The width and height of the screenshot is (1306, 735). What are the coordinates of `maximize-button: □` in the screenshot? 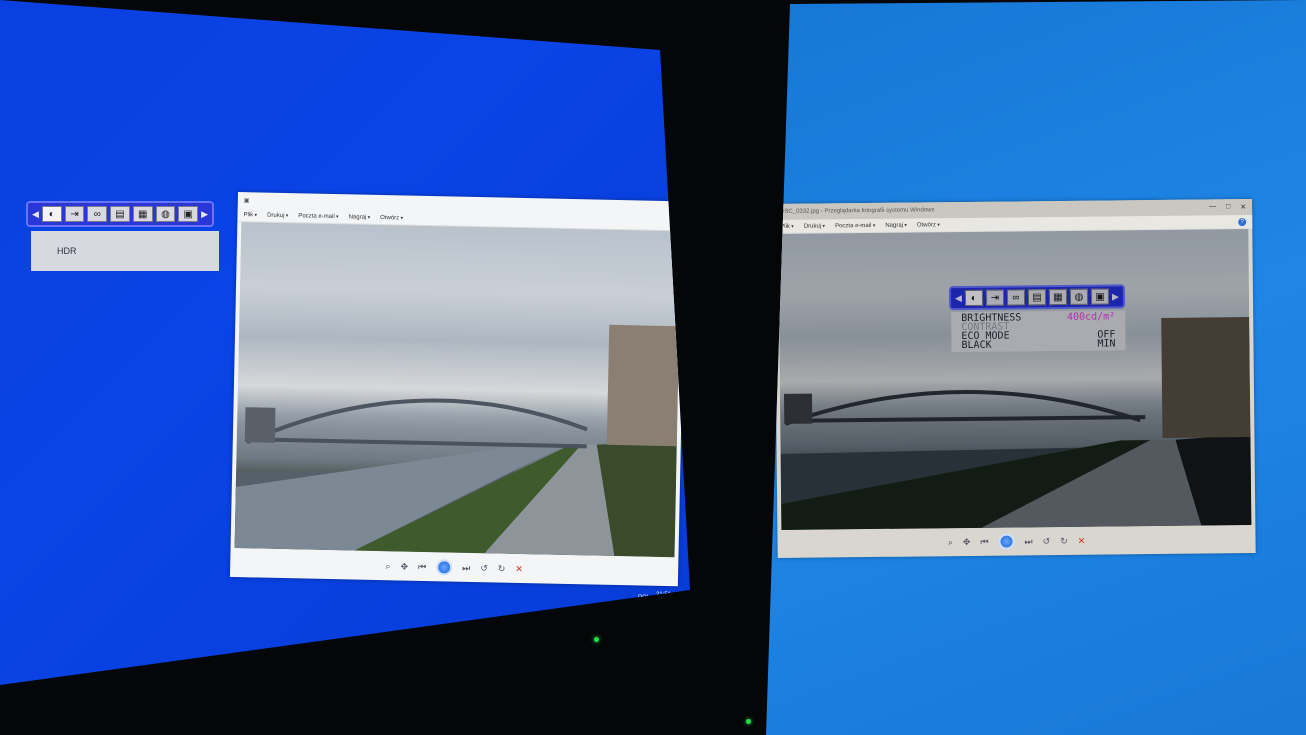 It's located at (1228, 207).